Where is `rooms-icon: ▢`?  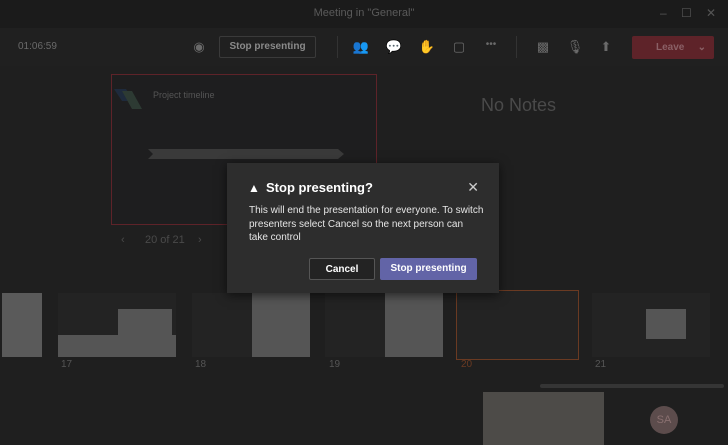 rooms-icon: ▢ is located at coordinates (459, 47).